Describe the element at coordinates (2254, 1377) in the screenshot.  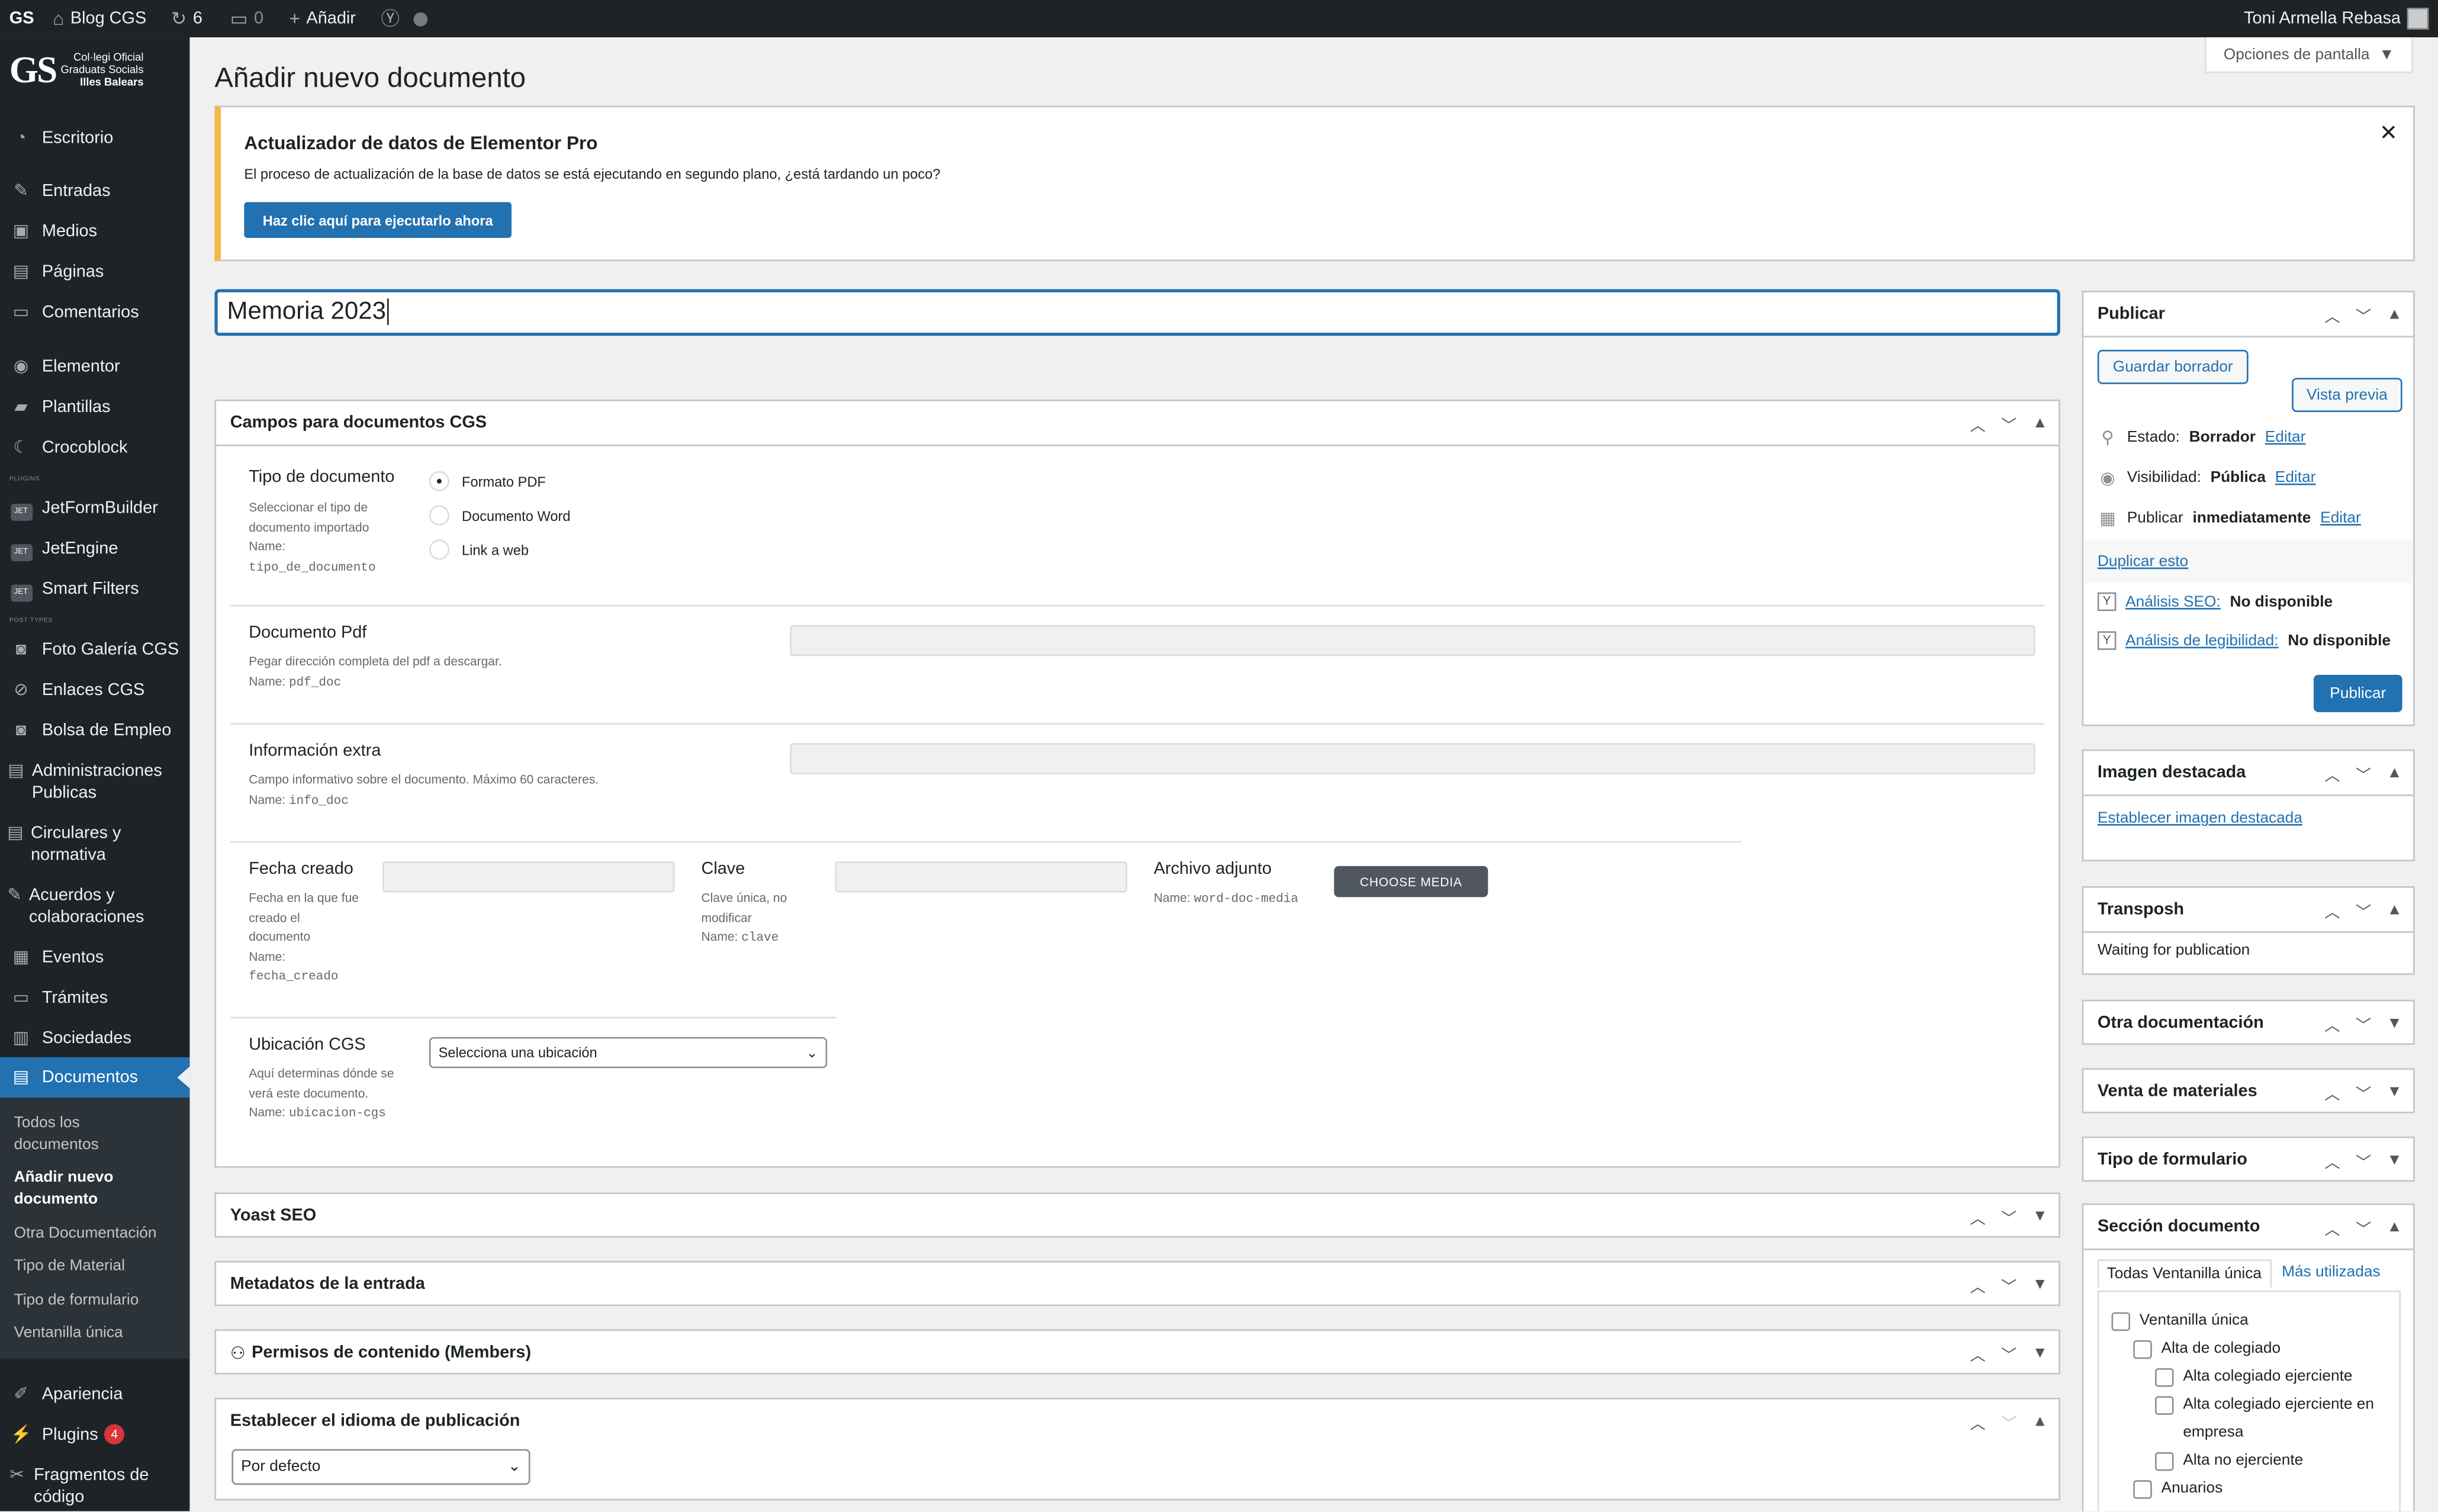
I see `checkbox-alta-ejerciente: Alta colegiado ejerciente` at that location.